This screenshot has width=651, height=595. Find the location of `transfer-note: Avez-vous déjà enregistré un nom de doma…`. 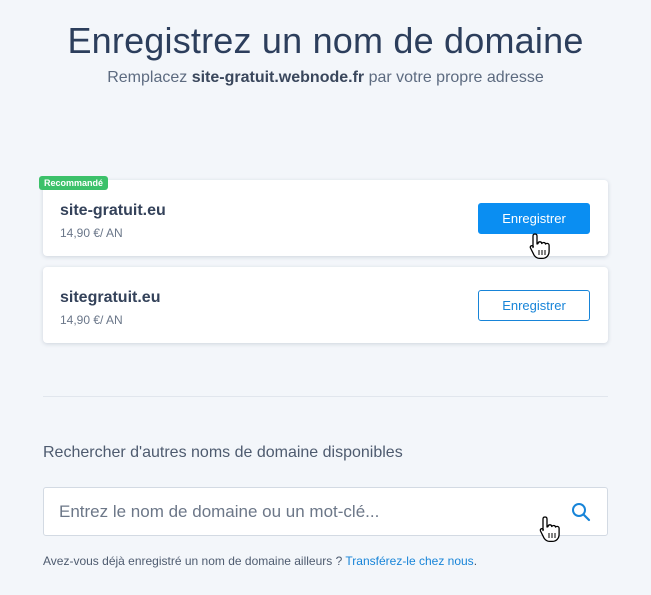

transfer-note: Avez-vous déjà enregistré un nom de doma… is located at coordinates (260, 561).